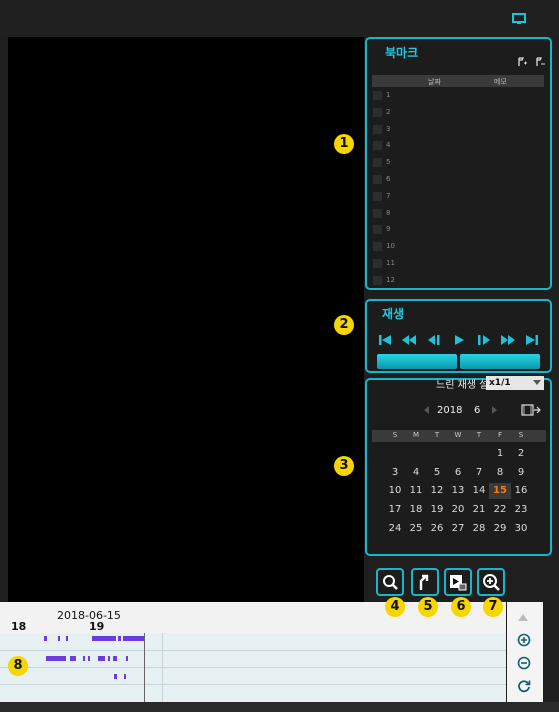 The image size is (559, 712). I want to click on refresh-icon, so click(524, 686).